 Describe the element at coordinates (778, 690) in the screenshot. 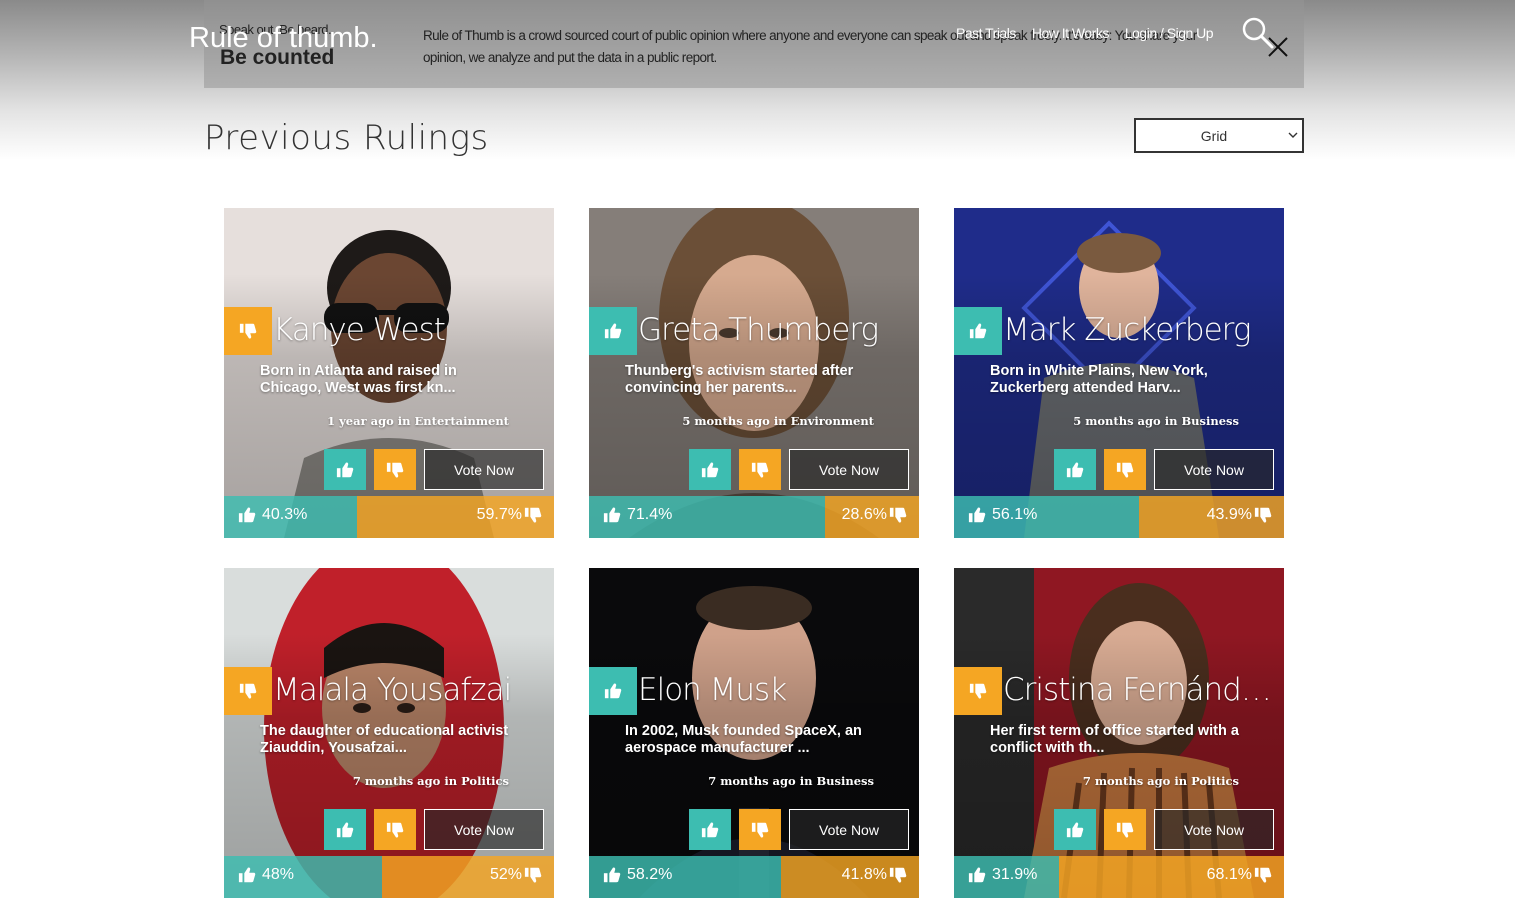

I see `card-name: Elon Musk` at that location.